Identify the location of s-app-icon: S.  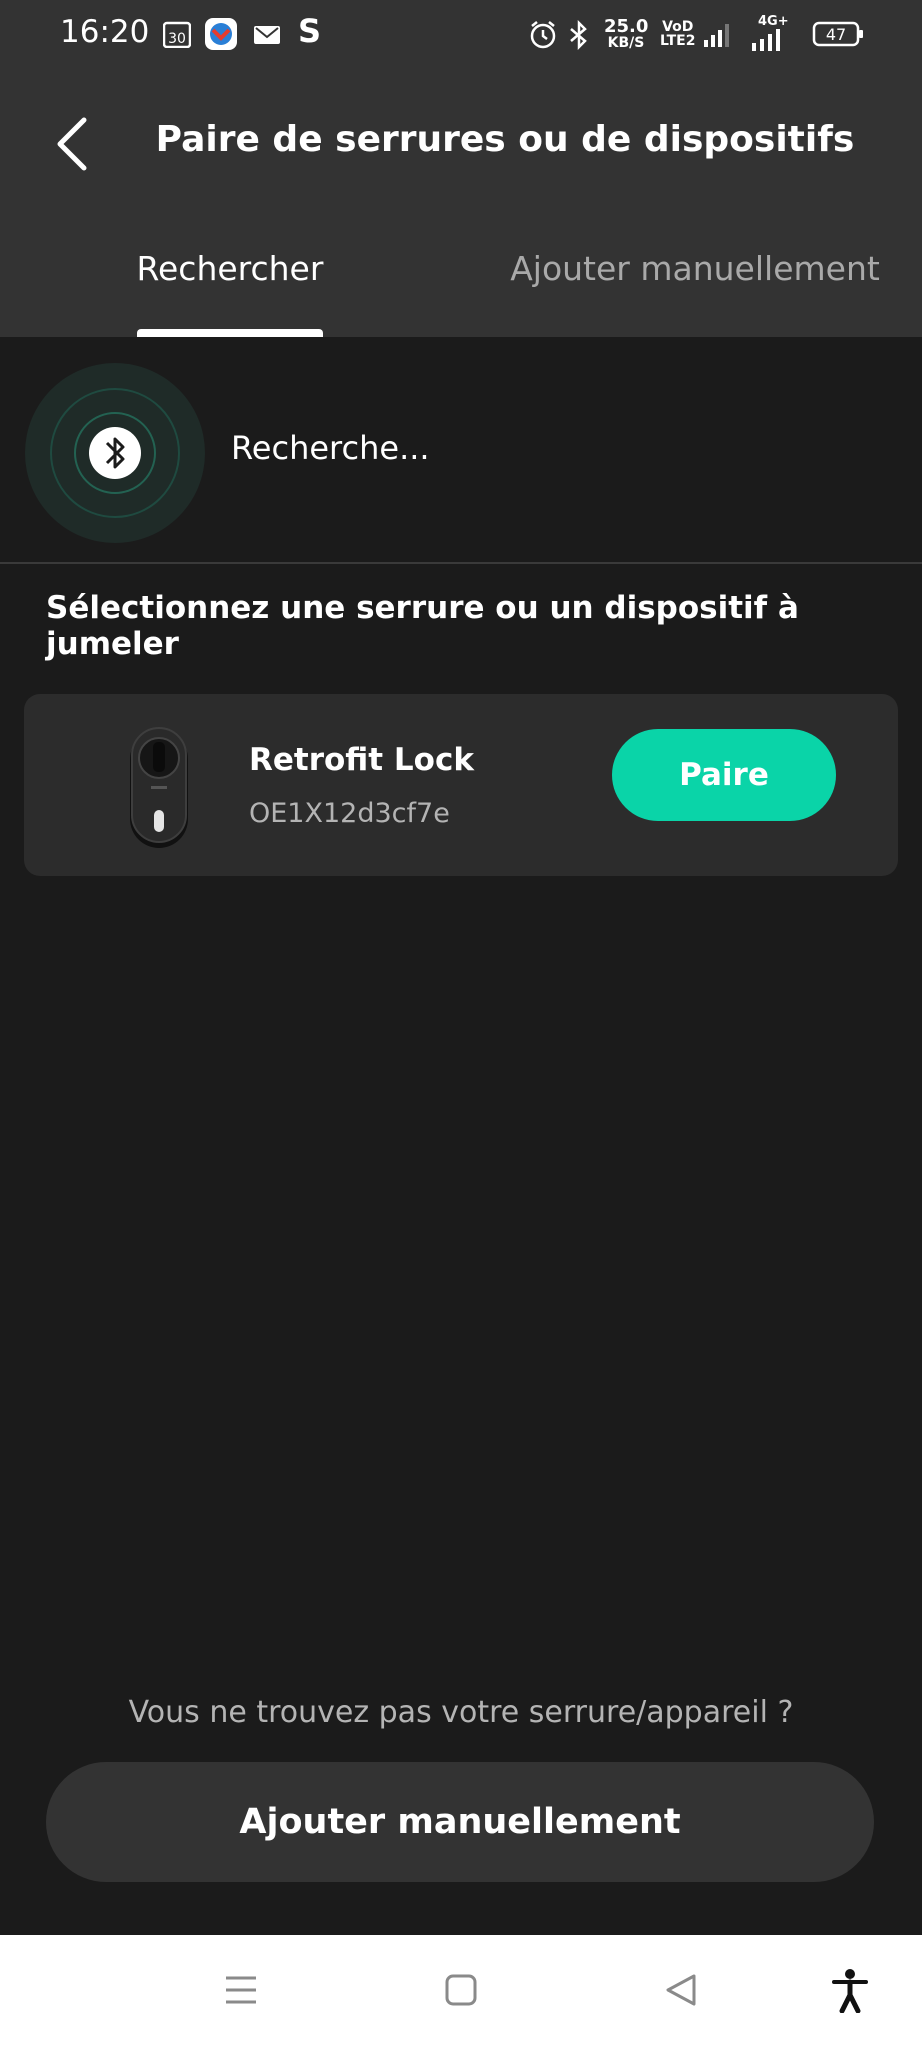
(310, 31).